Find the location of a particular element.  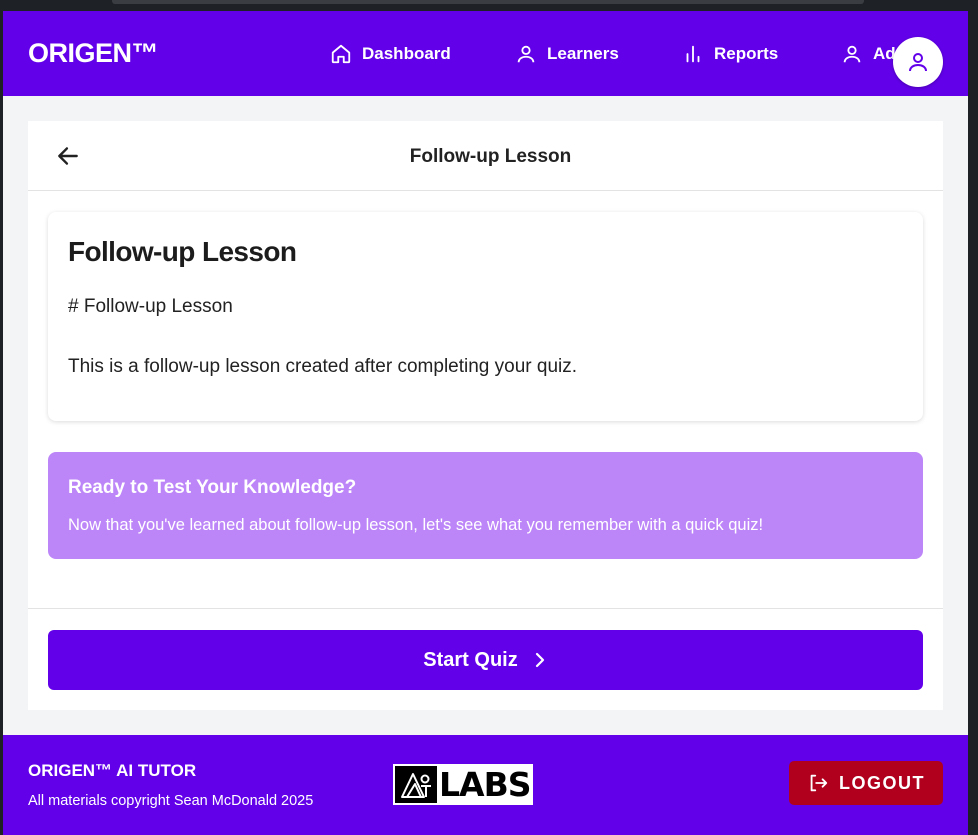

nav-learners-label: Learners is located at coordinates (583, 53).